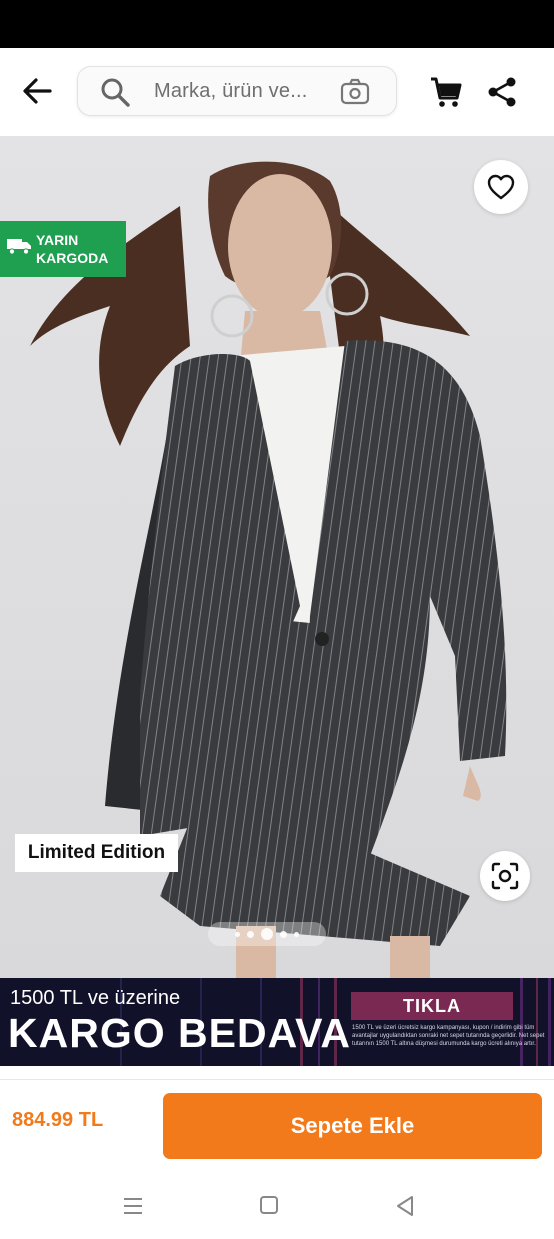 The height and width of the screenshot is (1239, 554). I want to click on banner-title: KARGO BEDAVA, so click(180, 1033).